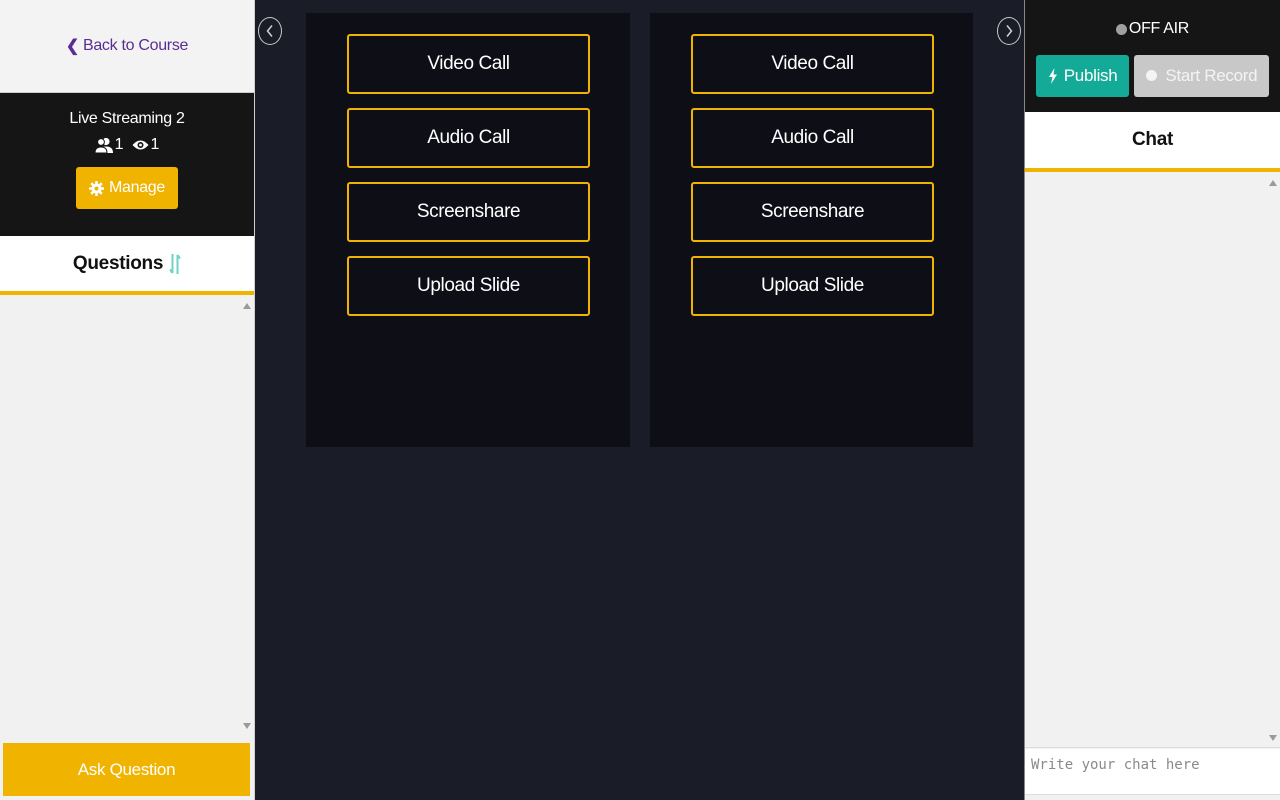 The height and width of the screenshot is (800, 1280). I want to click on publish-label: Publish, so click(1090, 75).